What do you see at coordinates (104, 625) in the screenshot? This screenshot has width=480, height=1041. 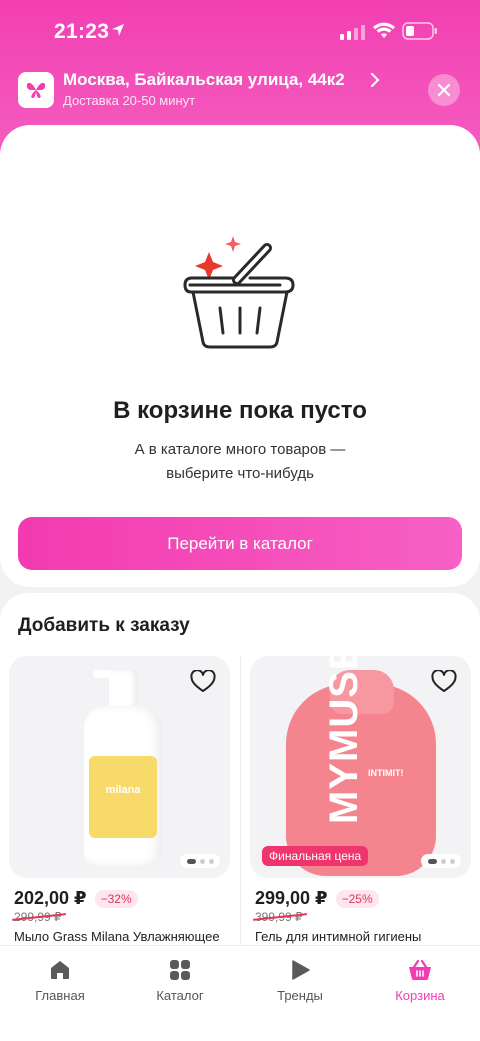 I see `add-to-order-title: Добавить к заказу` at bounding box center [104, 625].